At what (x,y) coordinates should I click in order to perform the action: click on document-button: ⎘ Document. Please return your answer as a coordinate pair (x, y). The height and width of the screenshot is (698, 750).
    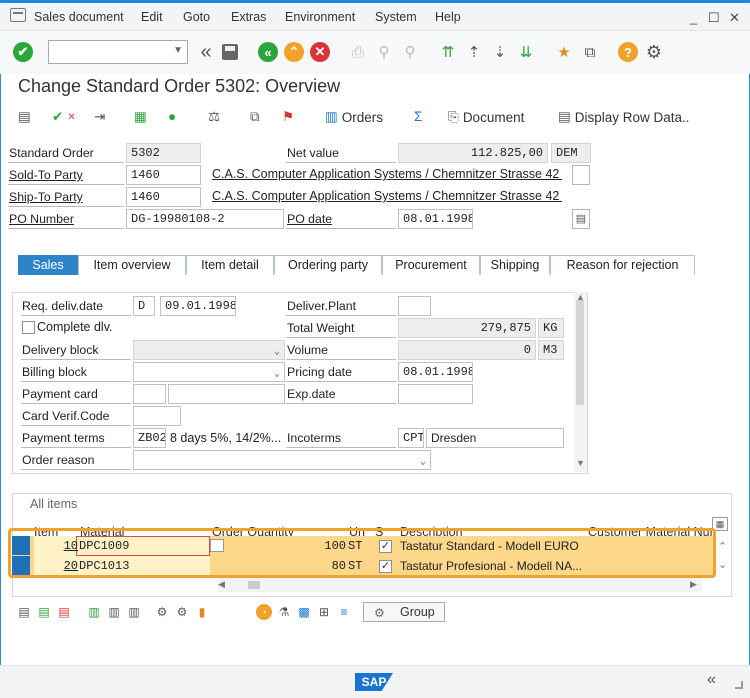
    Looking at the image, I should click on (486, 117).